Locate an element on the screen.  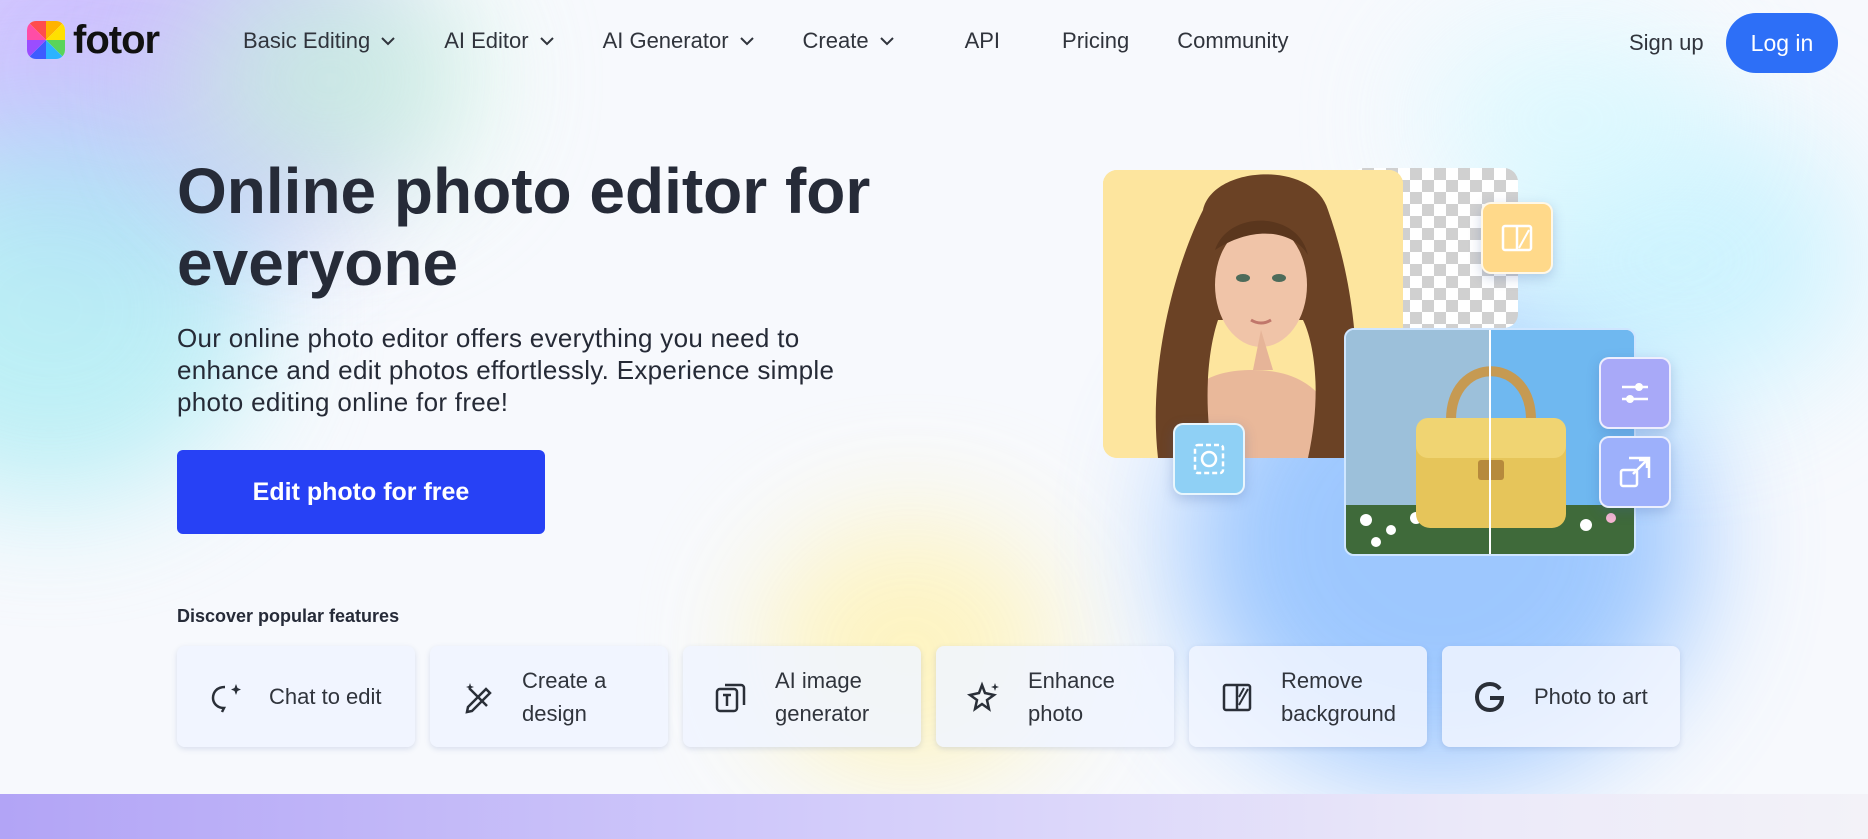
feature-enhance-photo: Enhance photo is located at coordinates (1055, 696).